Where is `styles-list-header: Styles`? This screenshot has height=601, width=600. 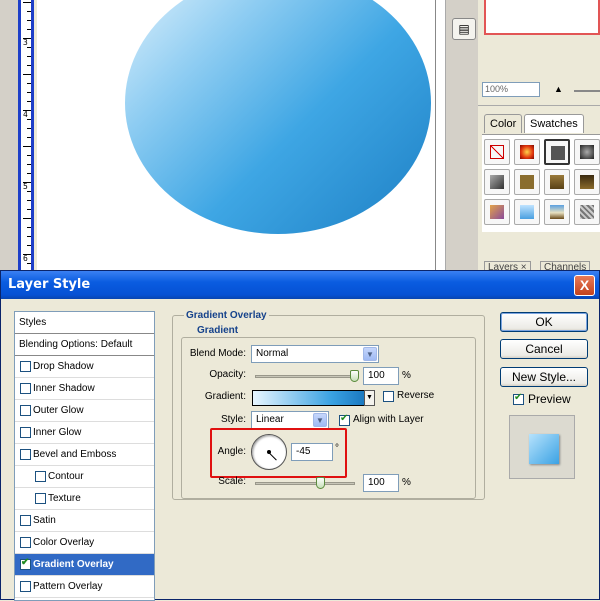
styles-list-header: Styles is located at coordinates (84, 323).